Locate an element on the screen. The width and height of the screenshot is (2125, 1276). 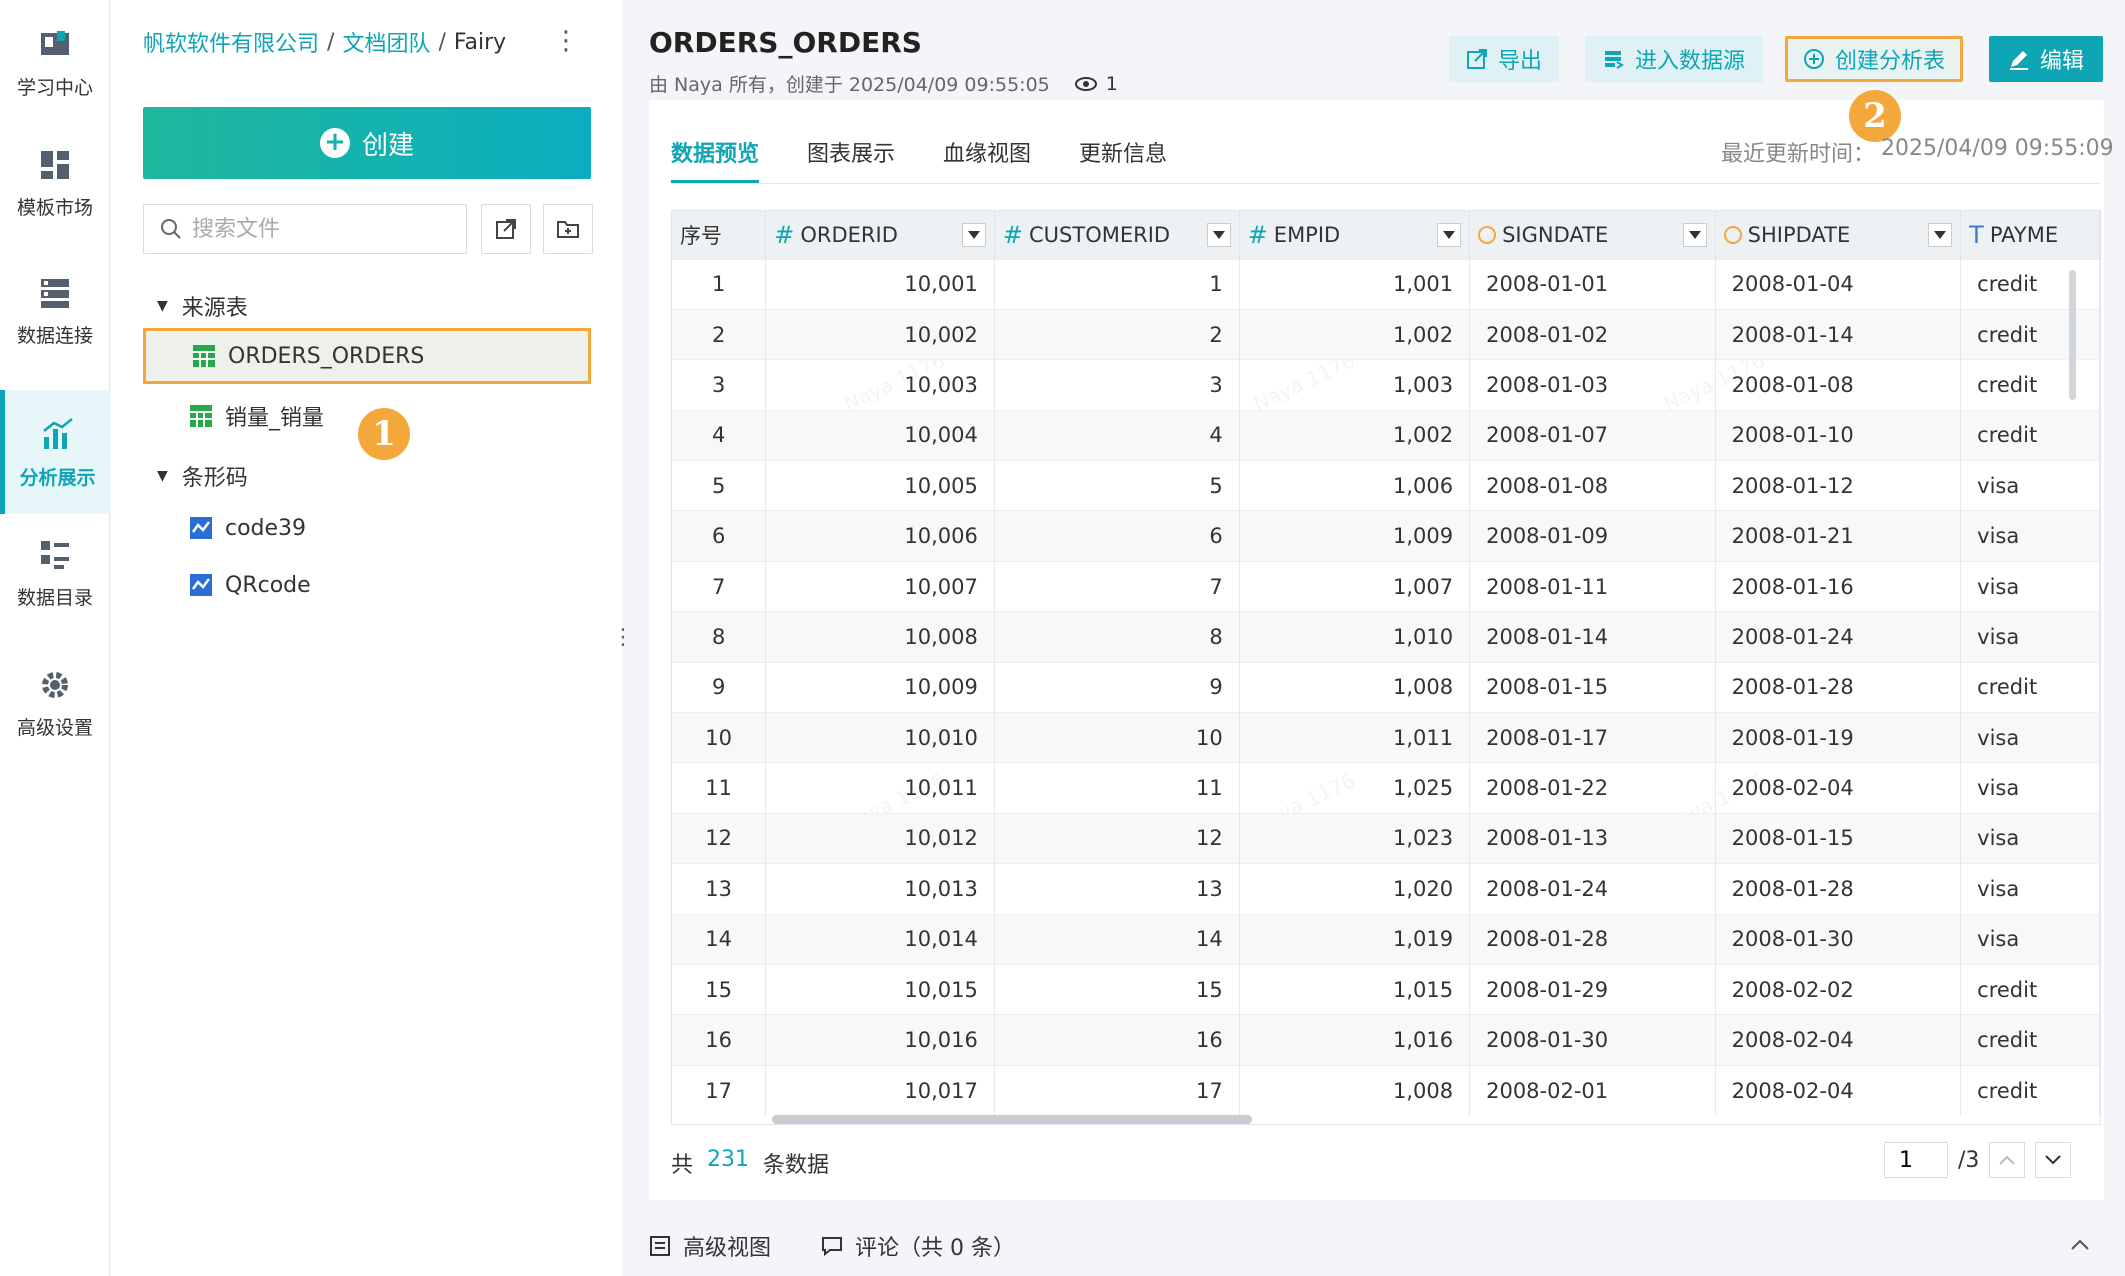
rail-item-learning: 学习中心 is located at coordinates (55, 62).